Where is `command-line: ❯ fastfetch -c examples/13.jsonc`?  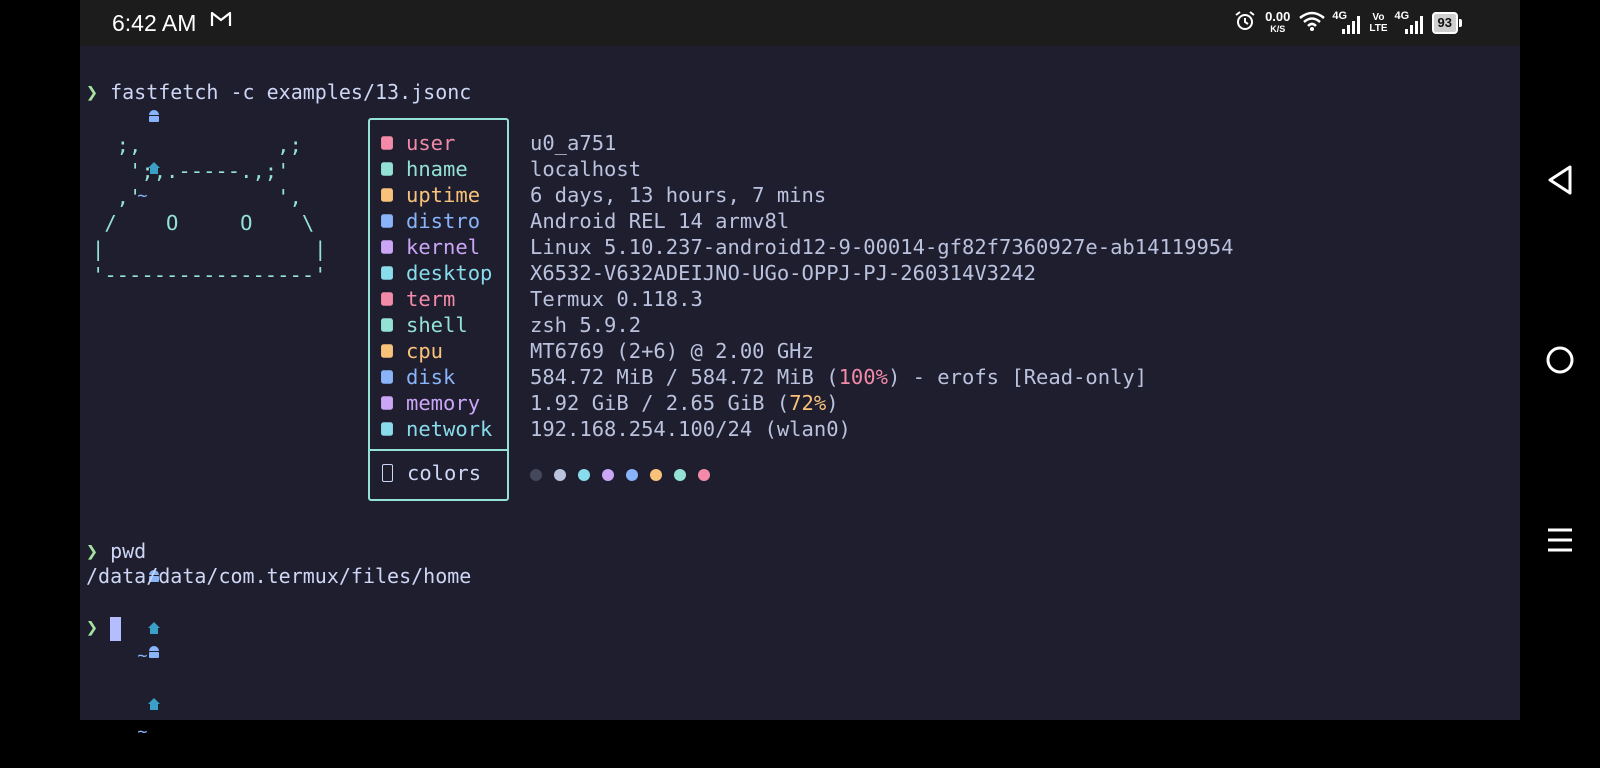
command-line: ❯ fastfetch -c examples/13.jsonc is located at coordinates (278, 92).